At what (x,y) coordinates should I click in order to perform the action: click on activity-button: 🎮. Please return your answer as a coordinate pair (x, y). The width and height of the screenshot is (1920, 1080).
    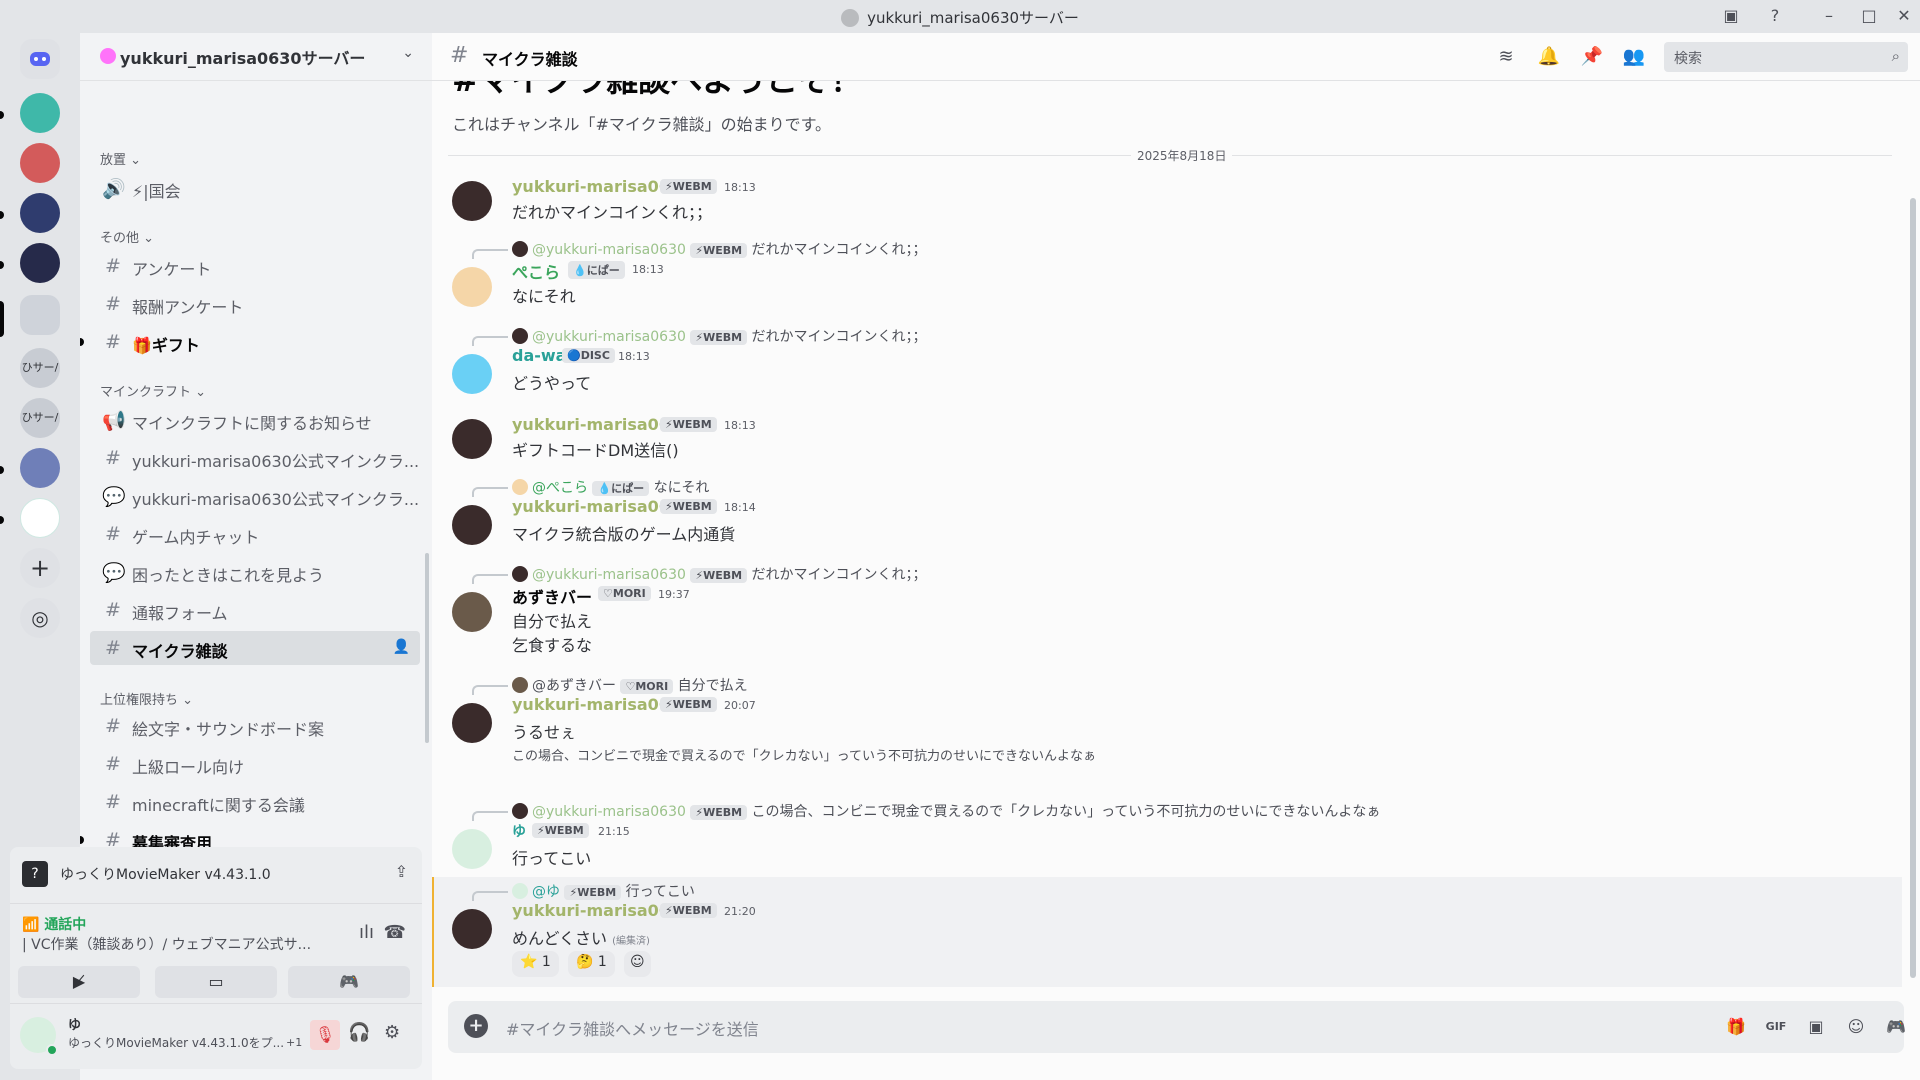
    Looking at the image, I should click on (349, 982).